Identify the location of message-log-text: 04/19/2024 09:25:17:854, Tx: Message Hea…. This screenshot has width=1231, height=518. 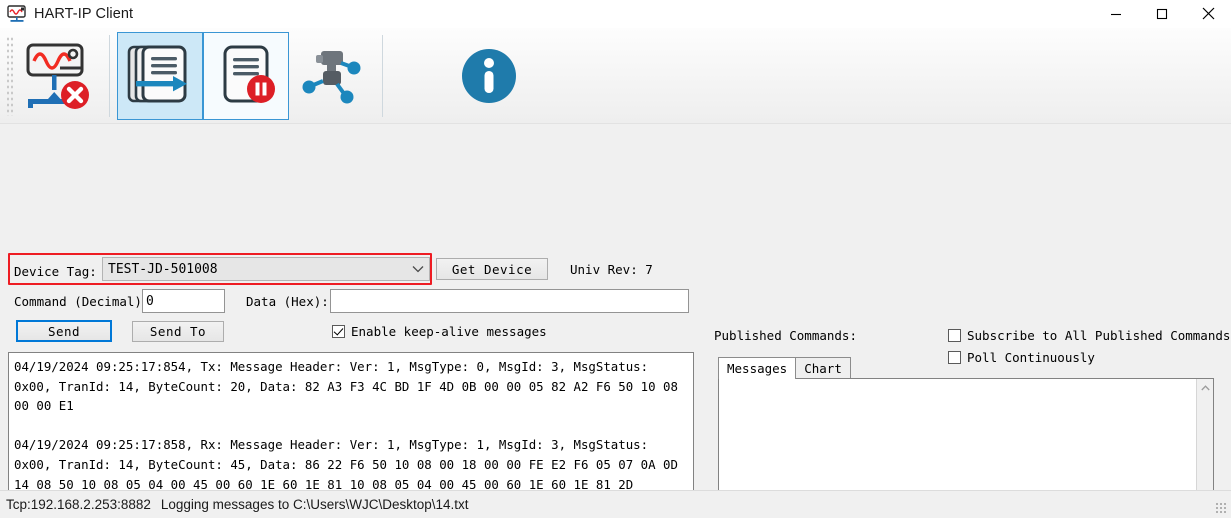
(346, 425).